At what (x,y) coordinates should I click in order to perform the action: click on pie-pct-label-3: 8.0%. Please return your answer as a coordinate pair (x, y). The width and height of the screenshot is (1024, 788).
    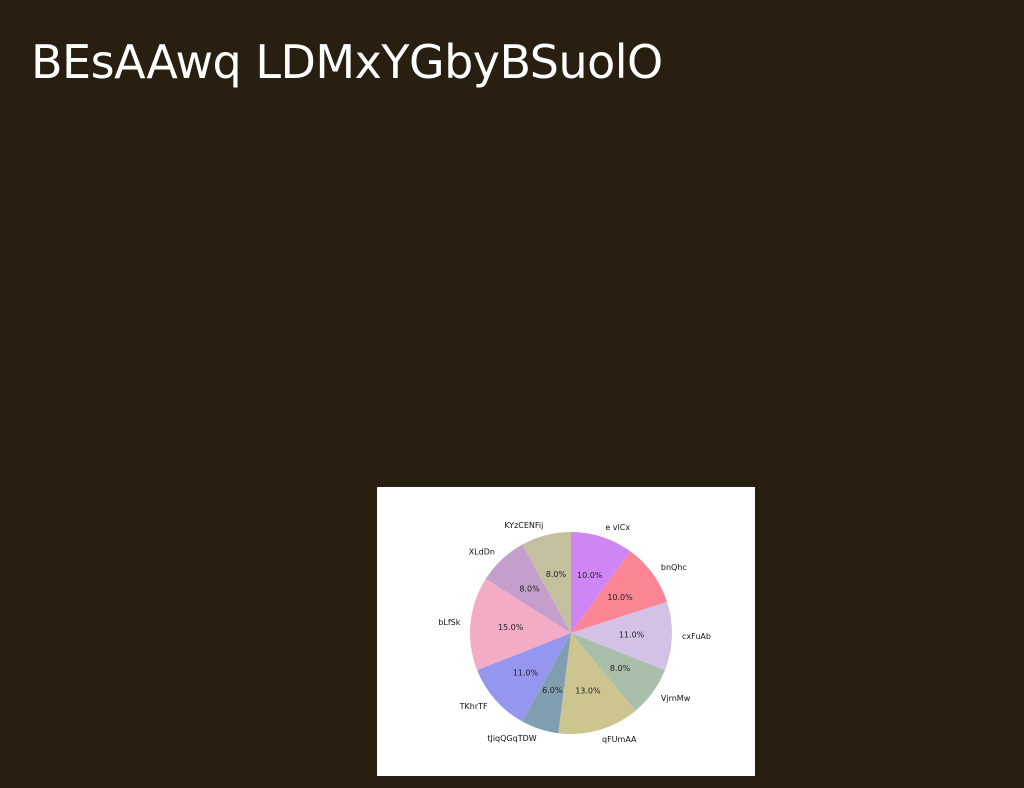
    Looking at the image, I should click on (620, 668).